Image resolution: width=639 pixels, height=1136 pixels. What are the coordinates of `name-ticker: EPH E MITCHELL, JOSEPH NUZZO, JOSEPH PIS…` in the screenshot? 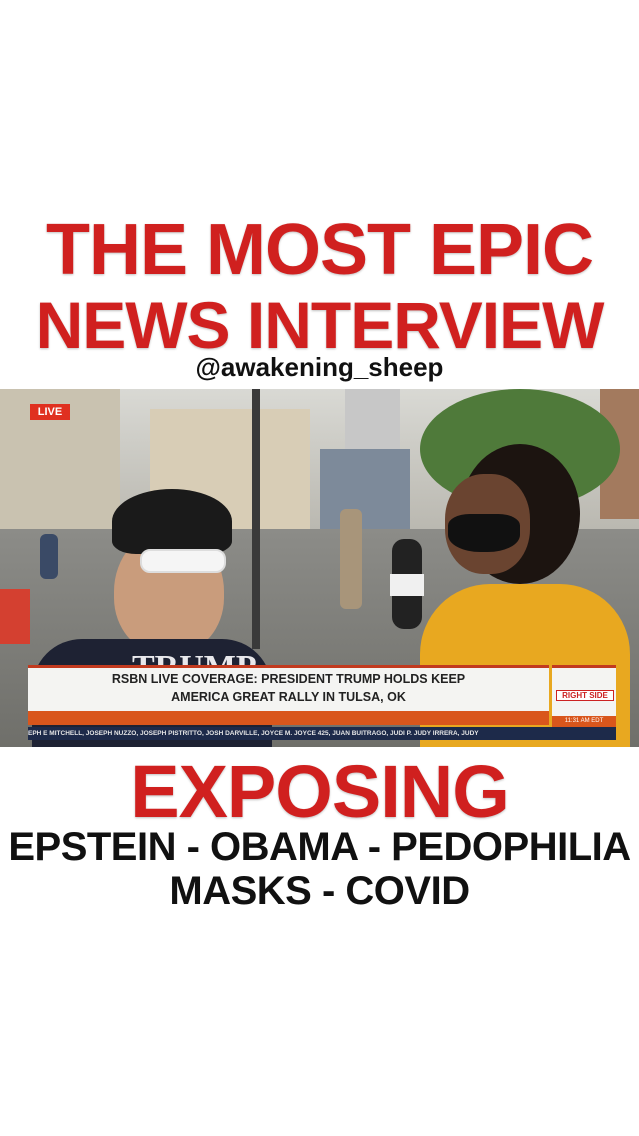 It's located at (322, 733).